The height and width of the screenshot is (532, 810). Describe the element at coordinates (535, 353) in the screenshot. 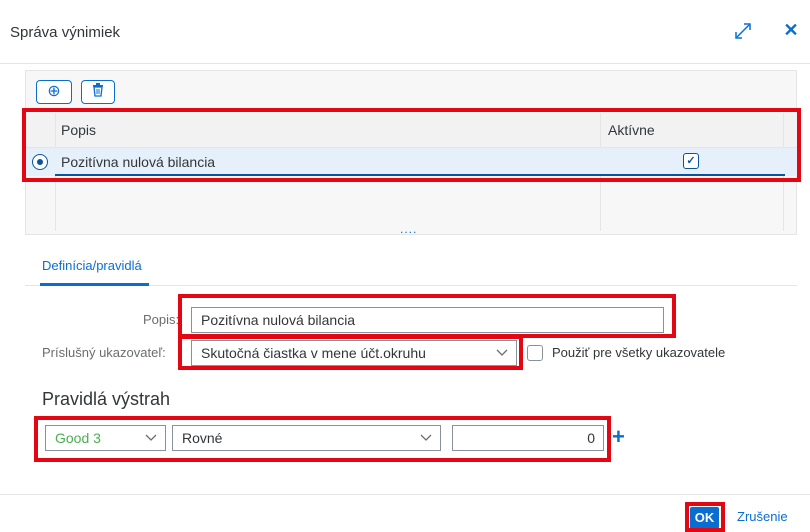

I see `use-for-all-checkbox` at that location.